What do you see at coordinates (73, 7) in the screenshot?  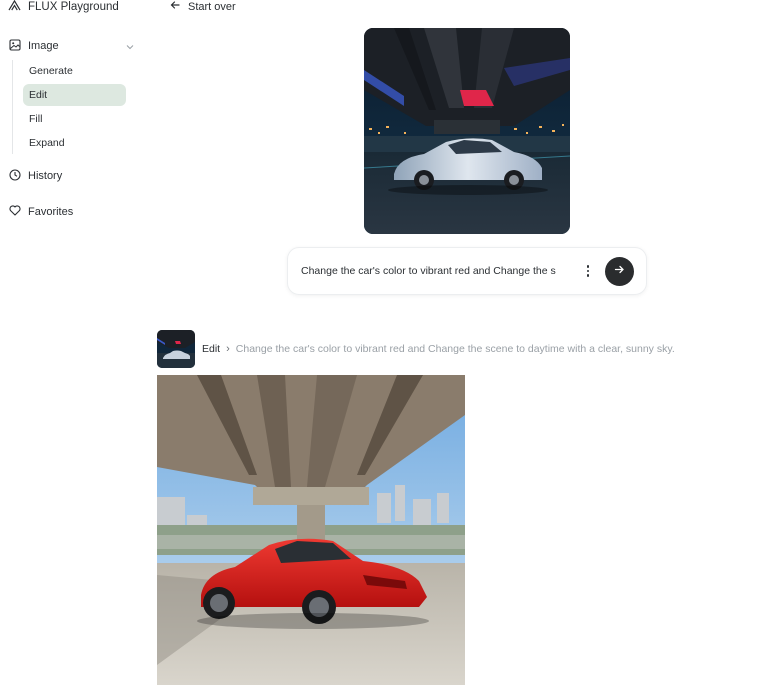 I see `app-title: FLUX Playground` at bounding box center [73, 7].